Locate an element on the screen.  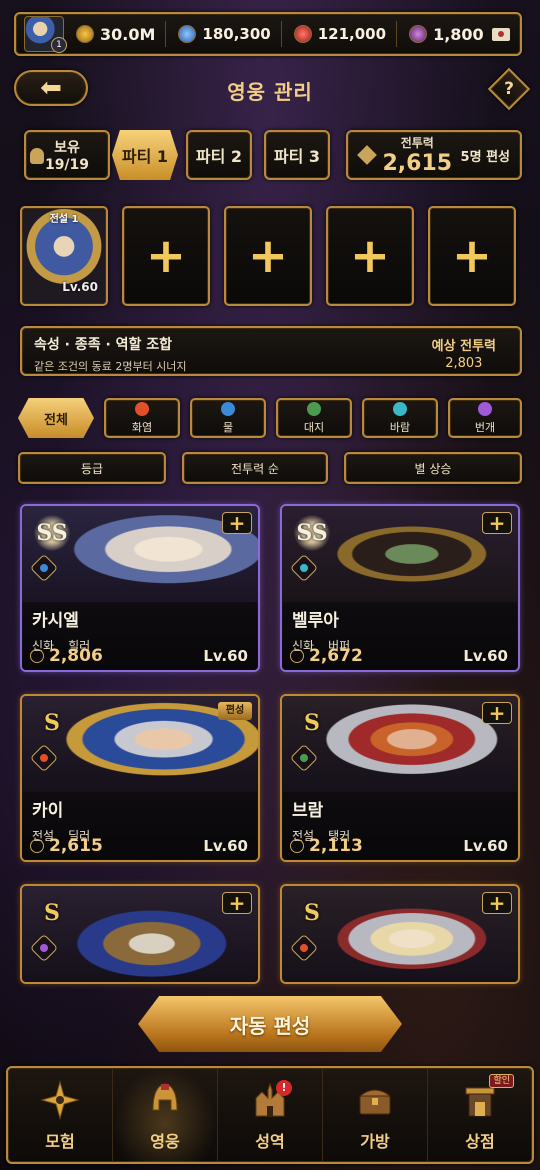
party-slot-3: + is located at coordinates (268, 256).